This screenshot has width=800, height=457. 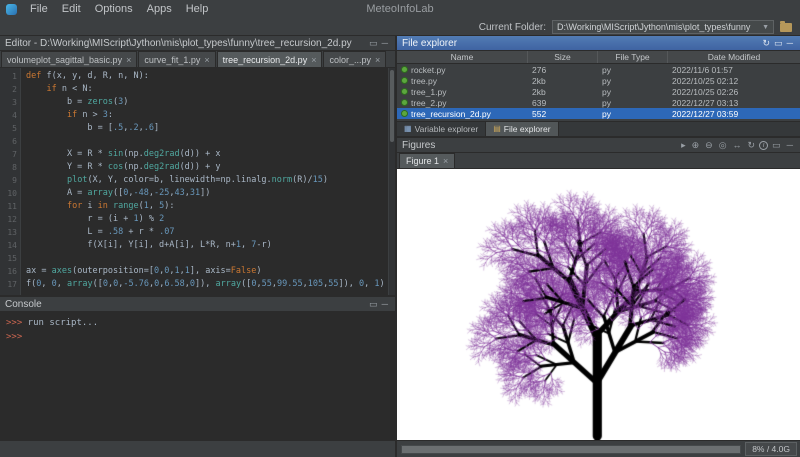 I want to click on file-row-tree-1-py: tree_1.py 2kb py 2022/10/25 02:26, so click(x=598, y=91).